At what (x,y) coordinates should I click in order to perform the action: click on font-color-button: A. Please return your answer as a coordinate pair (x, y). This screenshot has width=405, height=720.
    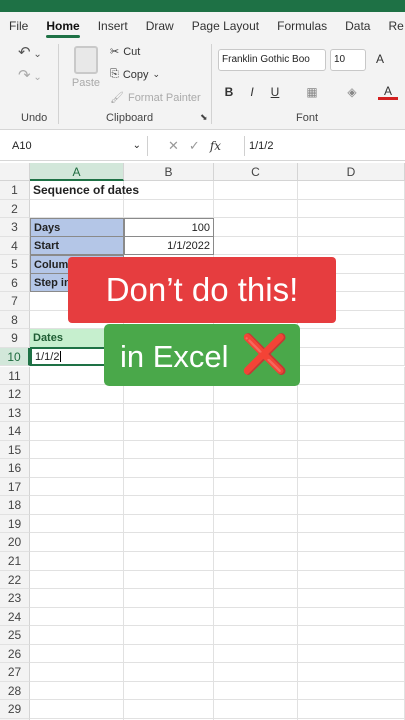
    Looking at the image, I should click on (388, 91).